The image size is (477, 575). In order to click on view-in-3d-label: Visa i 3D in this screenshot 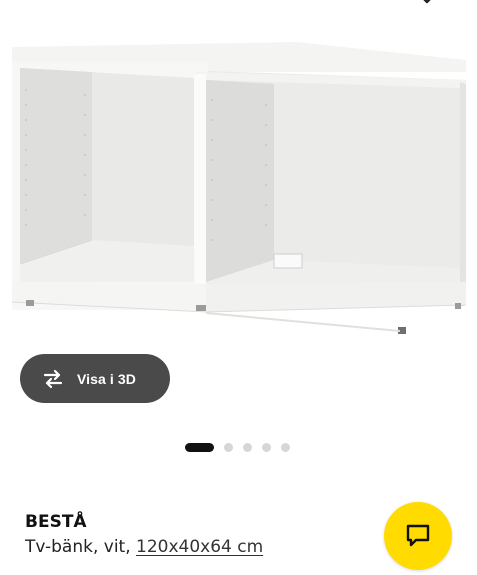, I will do `click(107, 378)`.